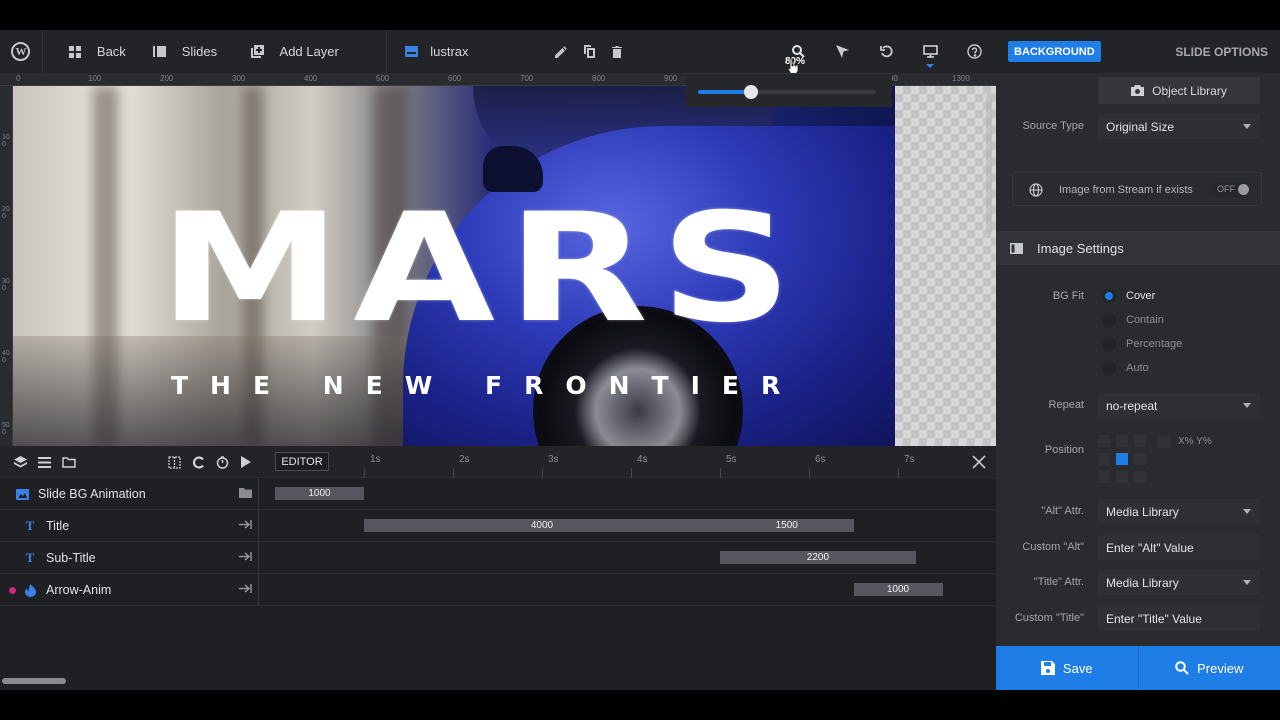  What do you see at coordinates (1047, 668) in the screenshot?
I see `save-icon` at bounding box center [1047, 668].